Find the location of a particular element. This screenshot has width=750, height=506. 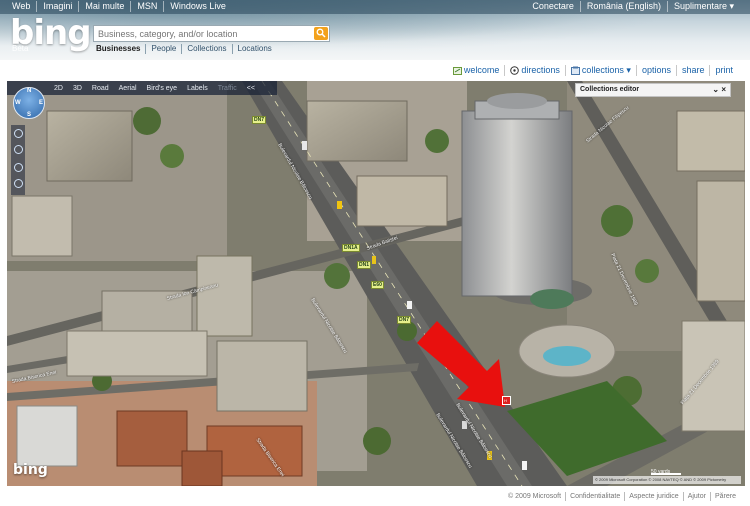

route-shield: E60 is located at coordinates (377, 285).